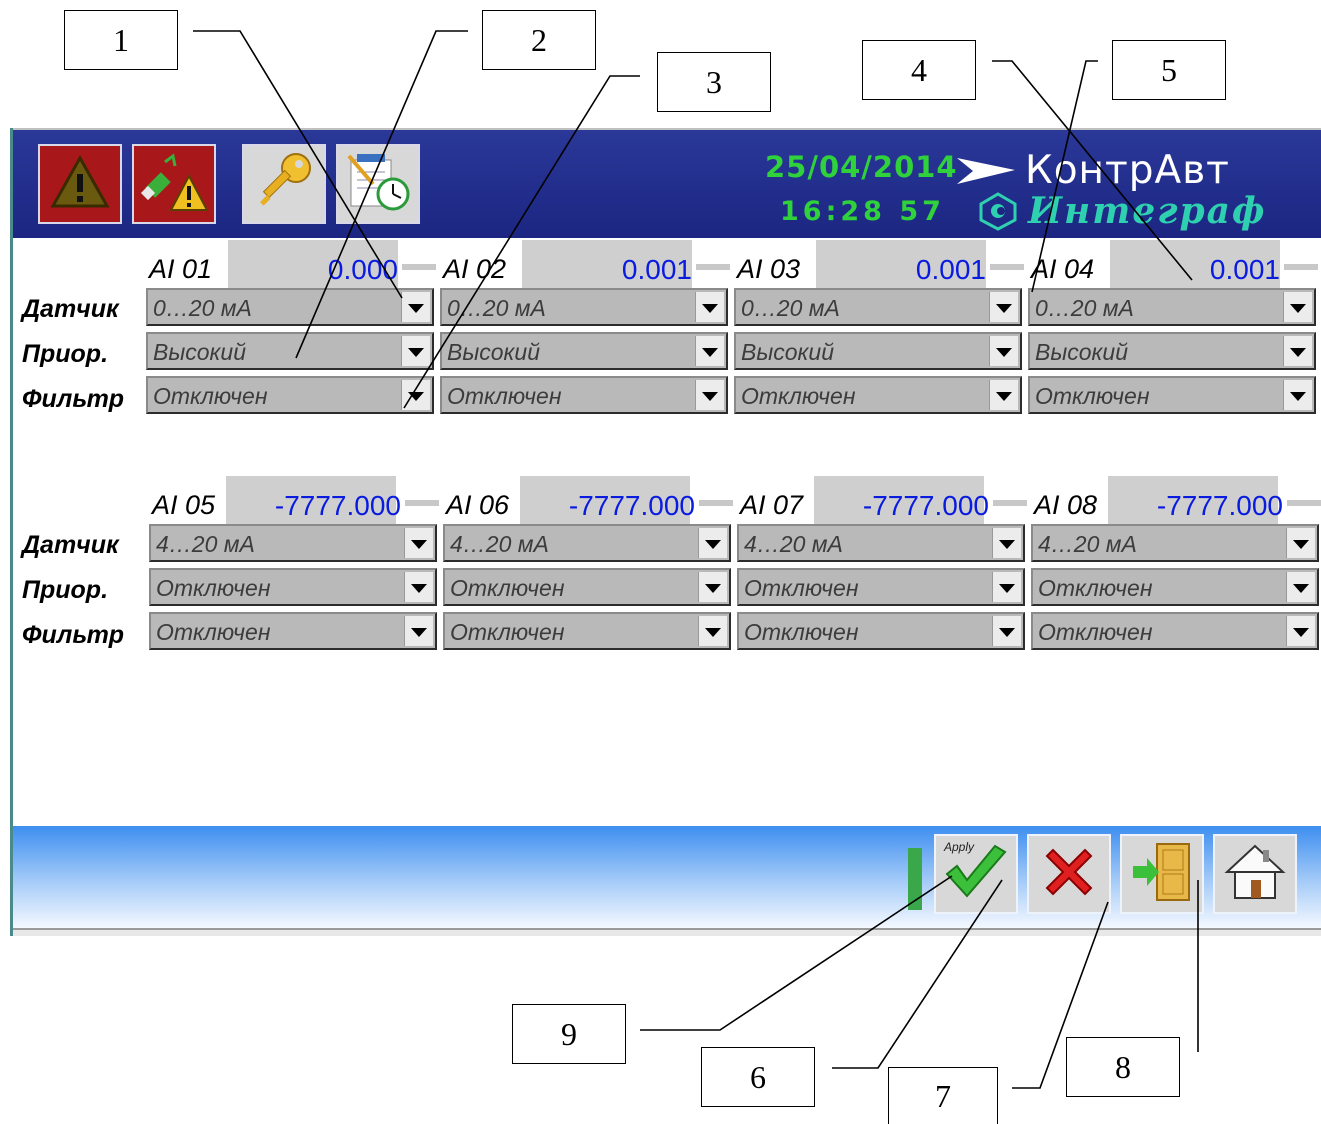 The image size is (1321, 1124). I want to click on date-display: 25/04/2014, so click(861, 167).